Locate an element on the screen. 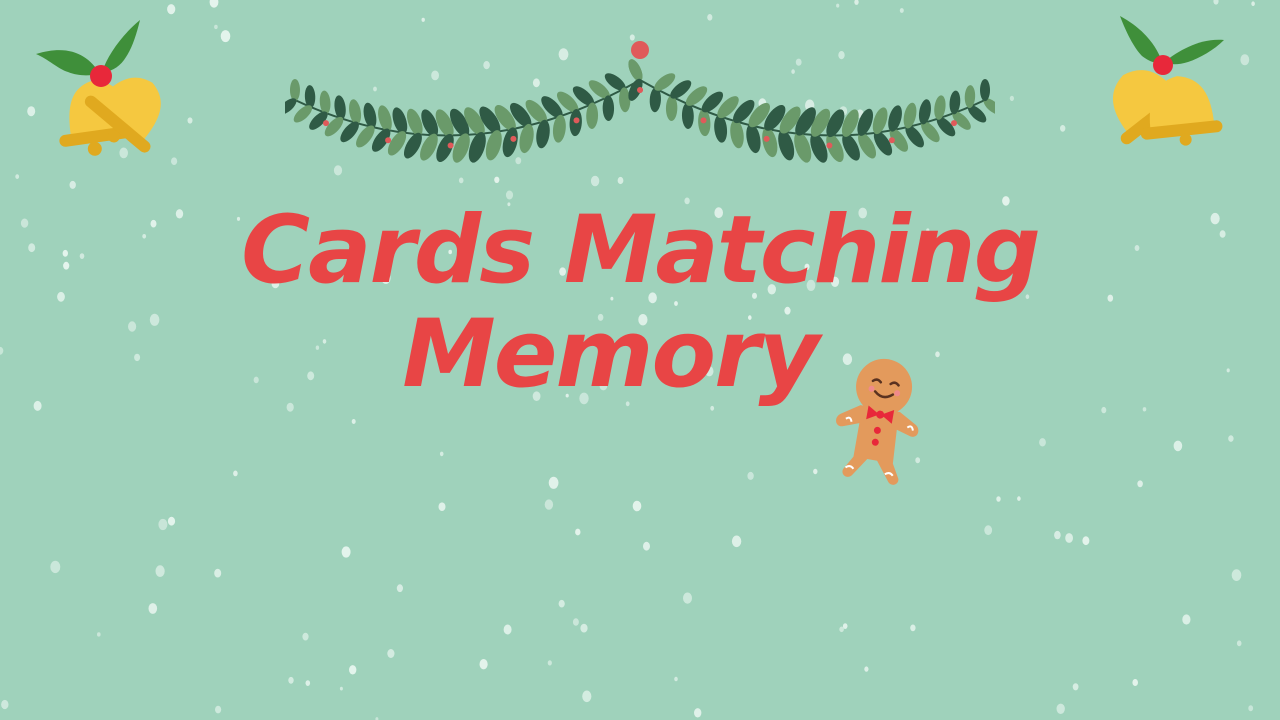 This screenshot has height=720, width=1280. garland-leaves is located at coordinates (640, 111).